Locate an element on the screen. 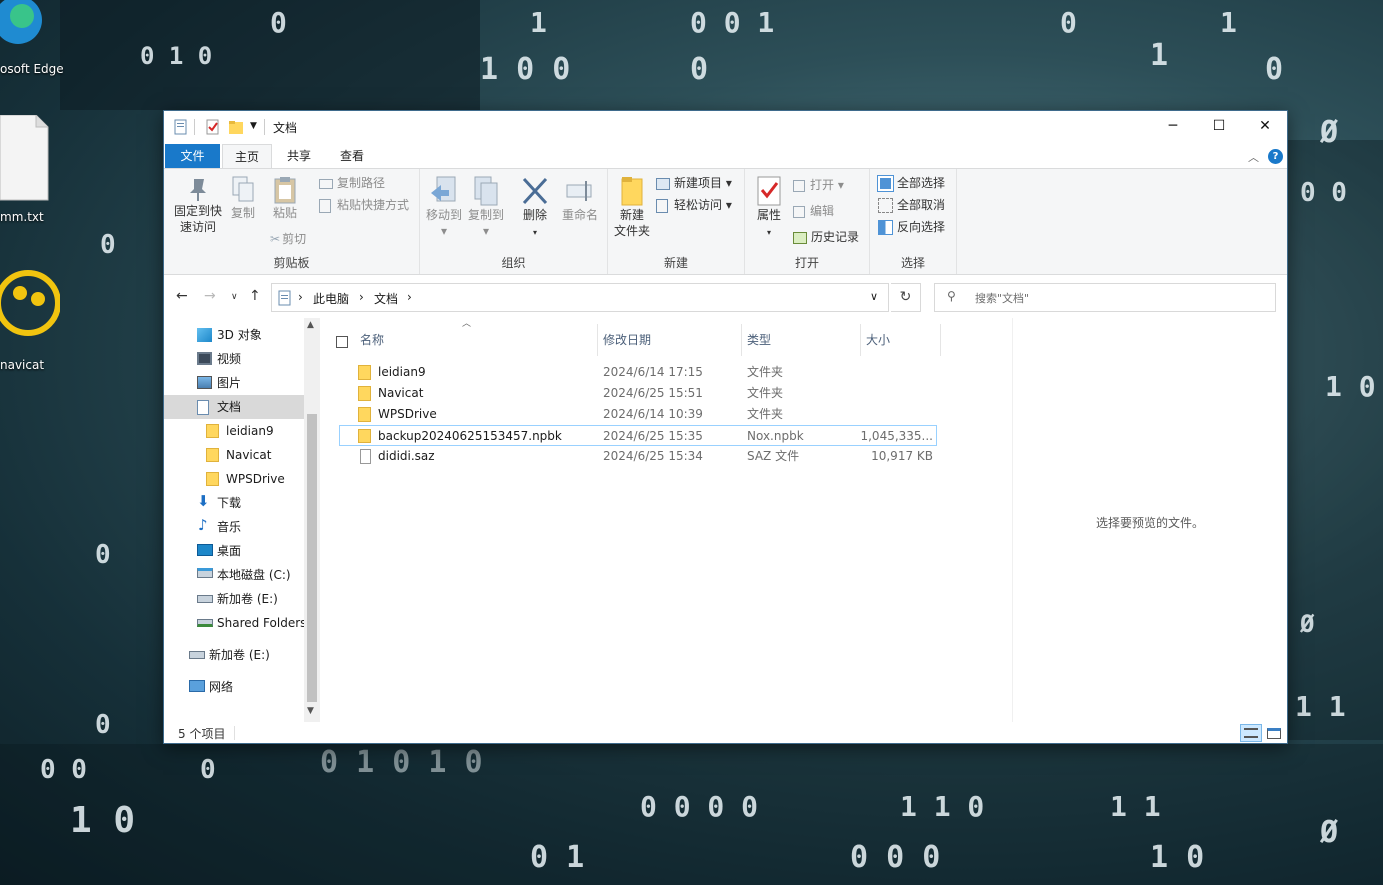 The image size is (1383, 885). breadcrumb-this-pc: 此电脑 is located at coordinates (331, 298).